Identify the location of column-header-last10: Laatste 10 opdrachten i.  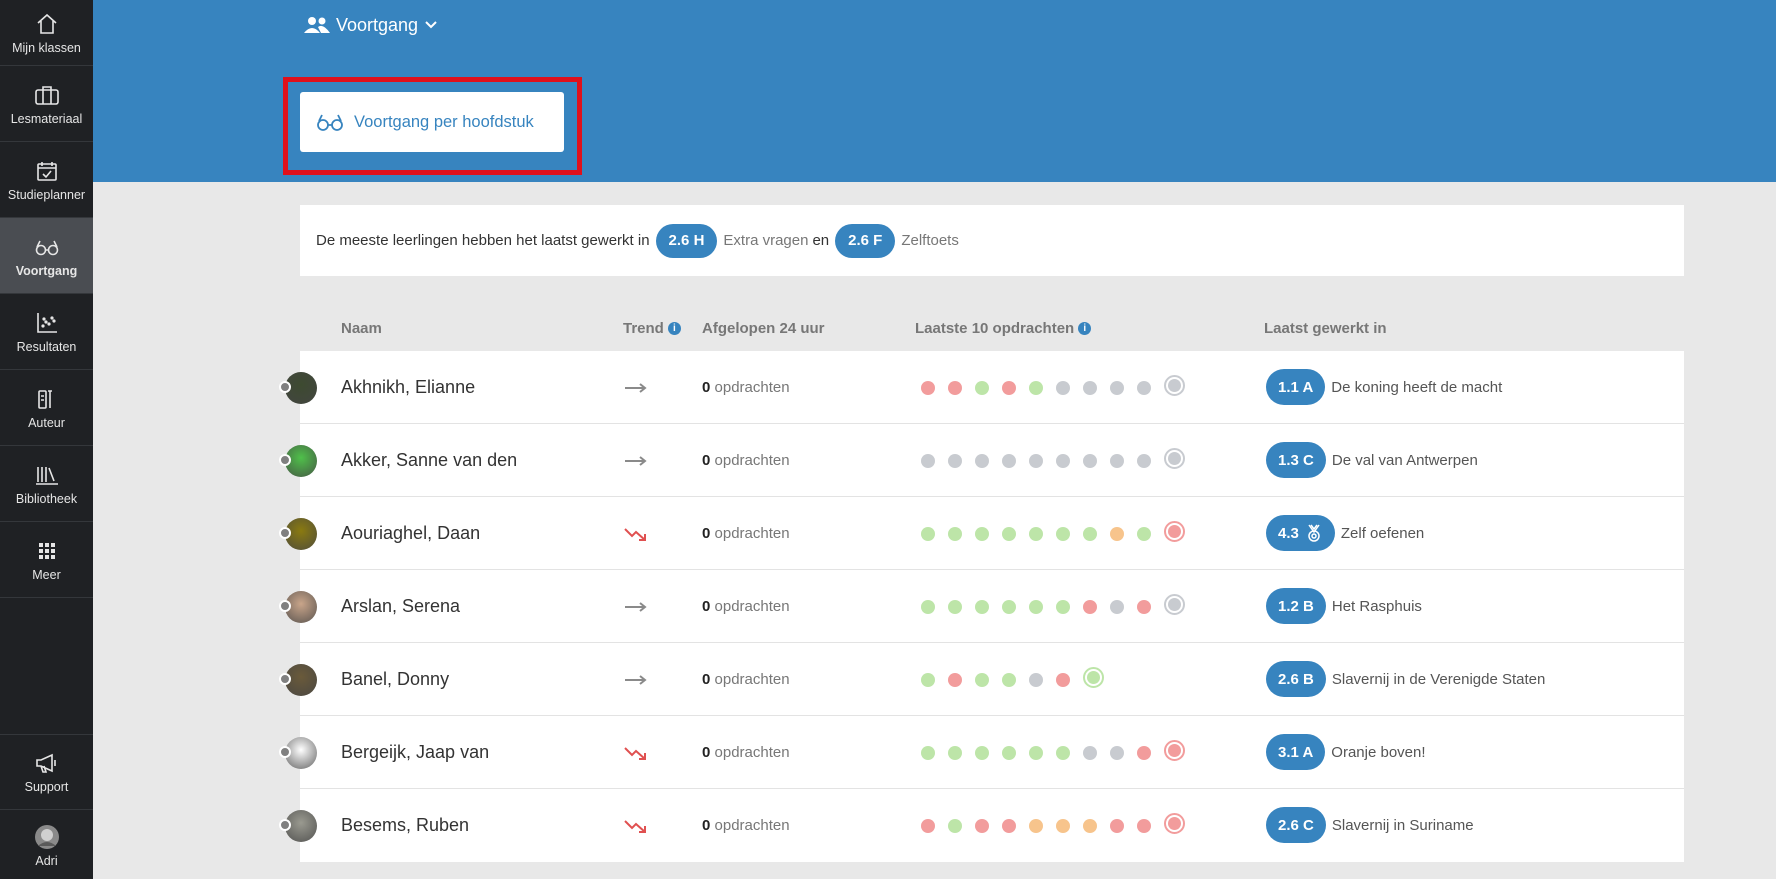
(1003, 328).